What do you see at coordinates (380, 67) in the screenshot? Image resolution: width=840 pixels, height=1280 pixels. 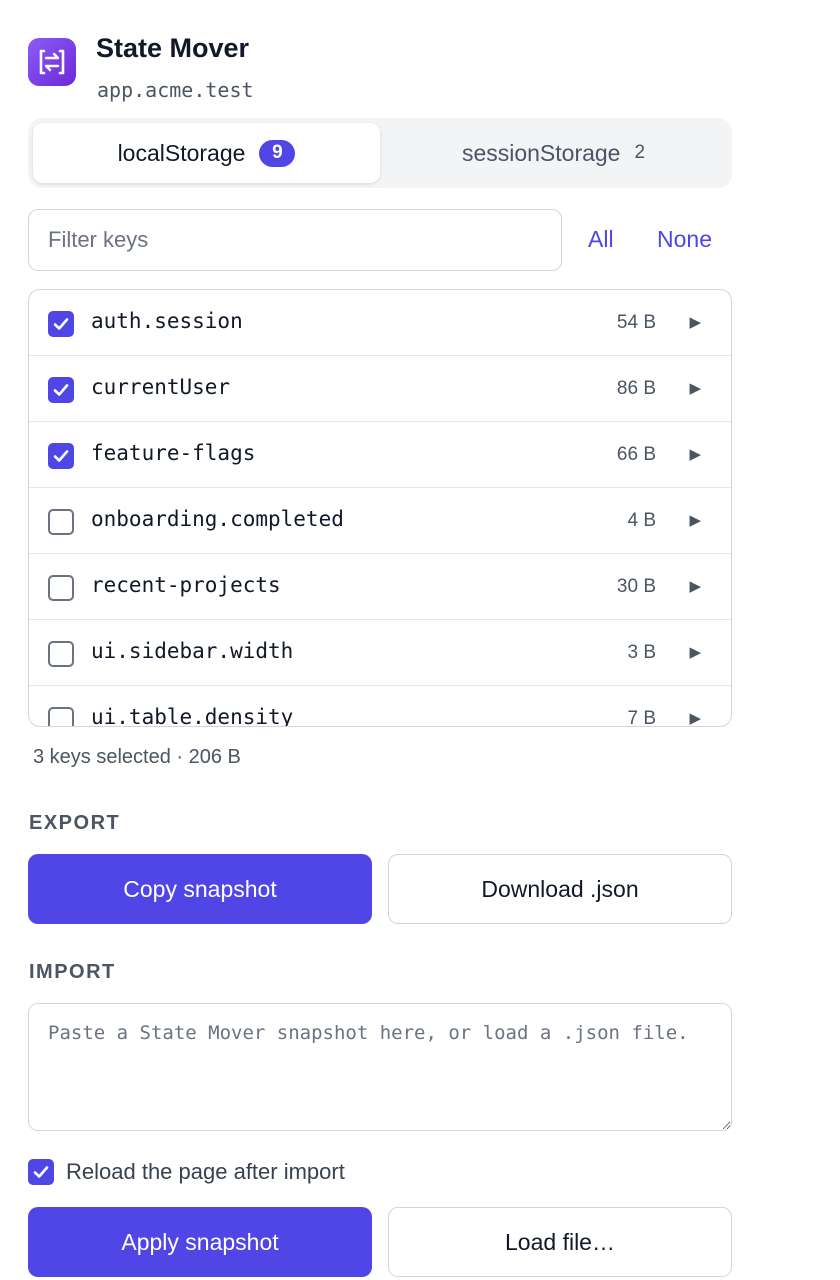 I see `app-header: State Mover app.acme.test` at bounding box center [380, 67].